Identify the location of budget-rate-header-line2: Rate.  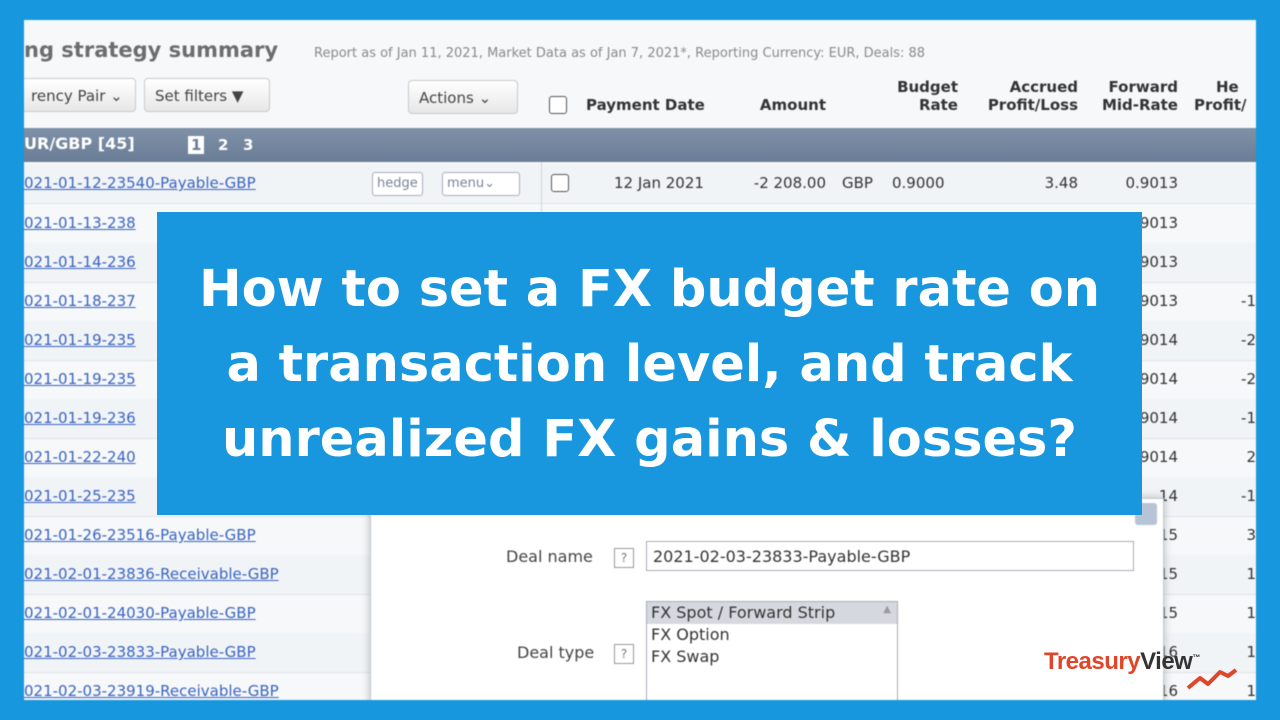
(938, 105).